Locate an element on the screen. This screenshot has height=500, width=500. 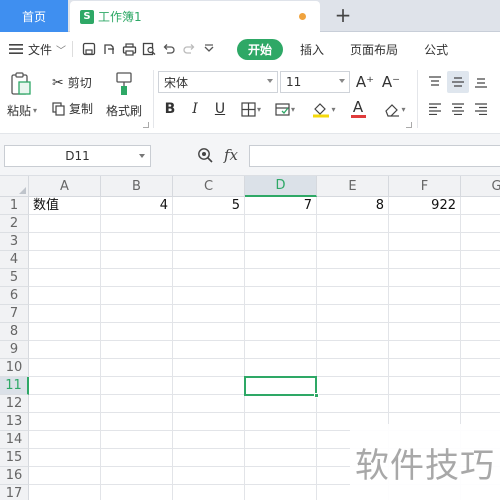
cell-f8 is located at coordinates (425, 332).